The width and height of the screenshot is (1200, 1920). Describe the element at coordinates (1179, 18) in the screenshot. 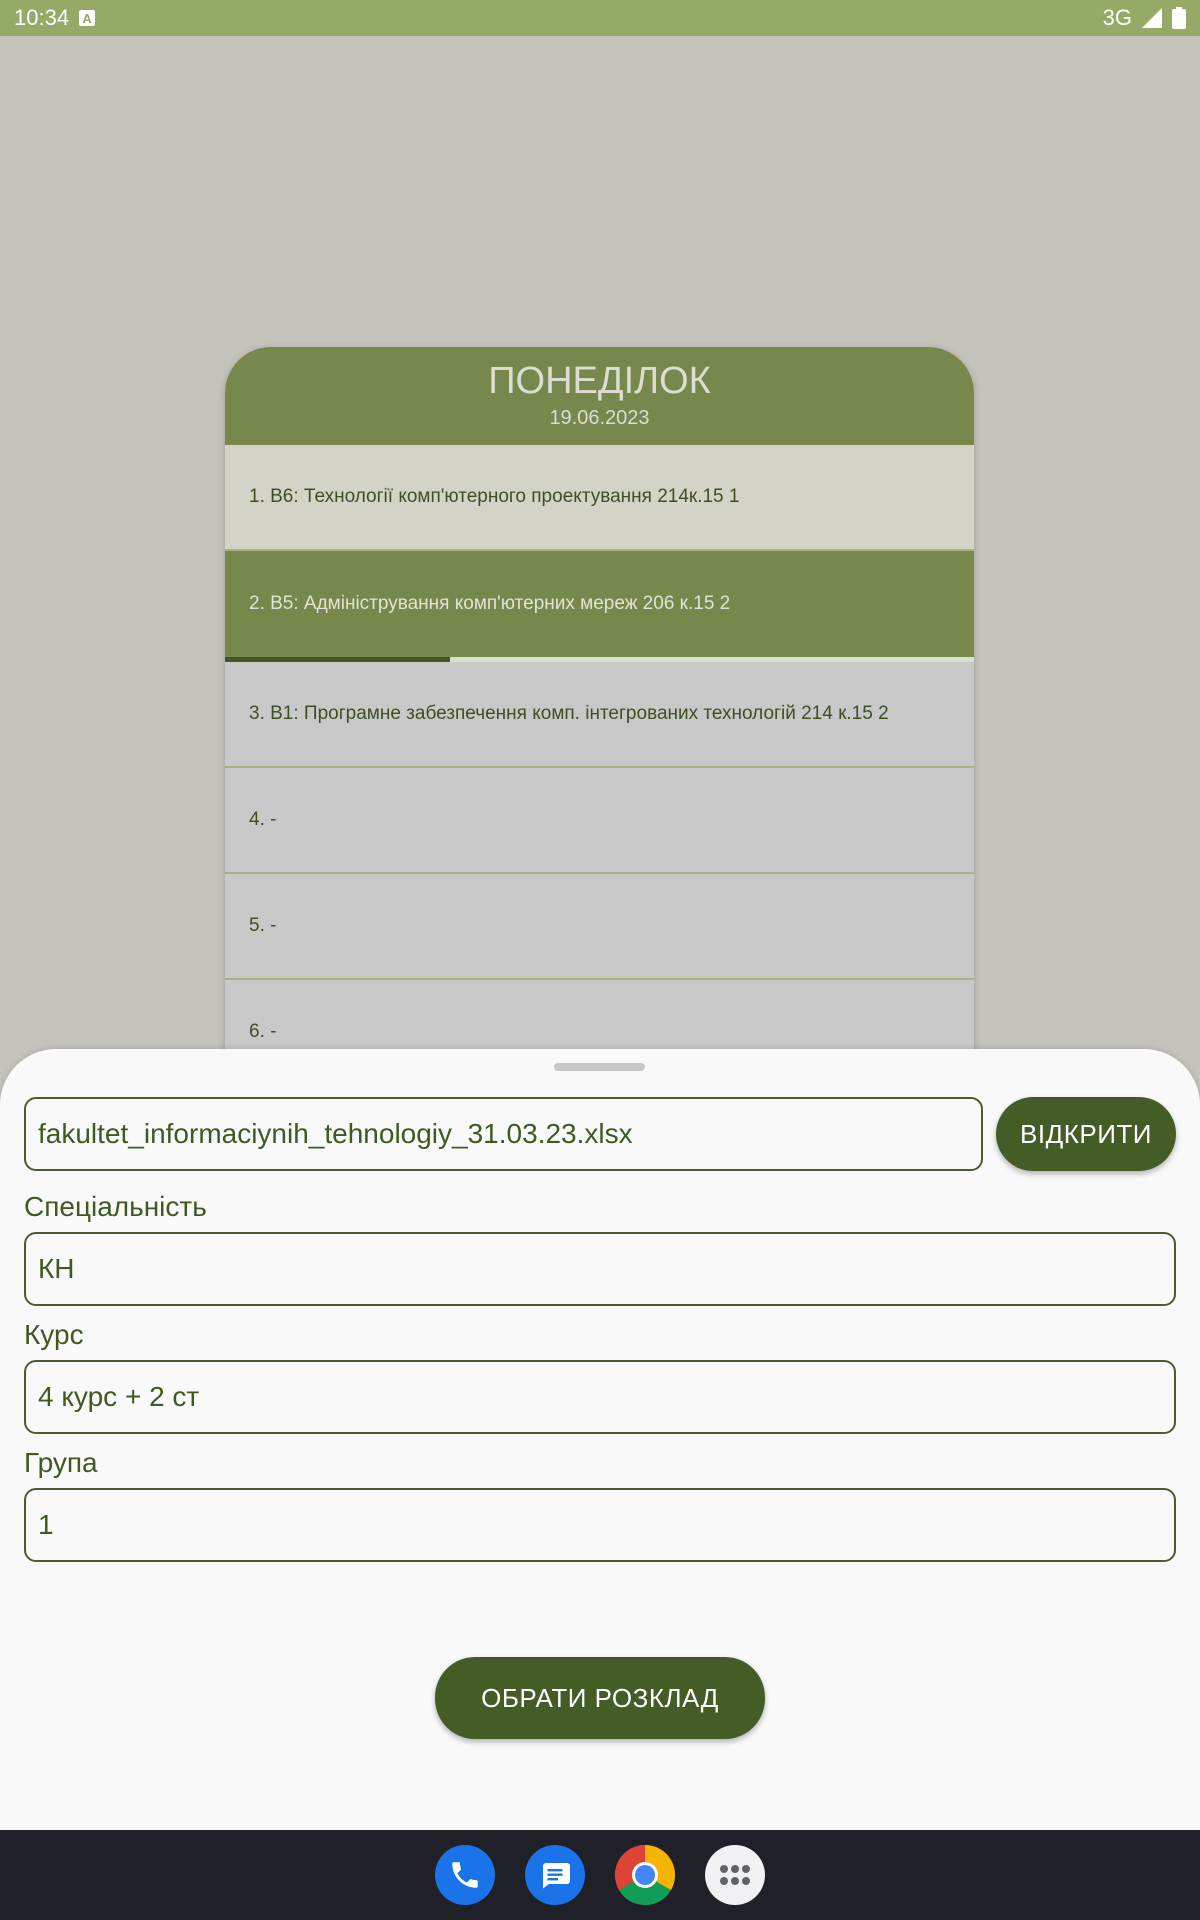

I see `battery-icon` at that location.